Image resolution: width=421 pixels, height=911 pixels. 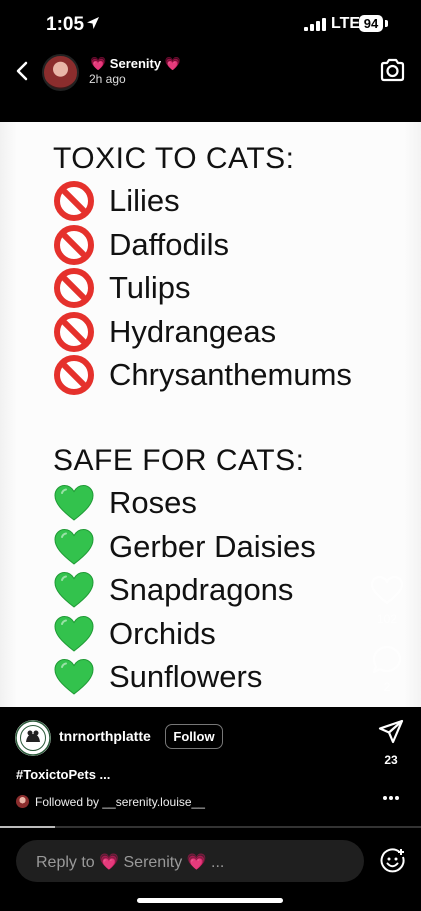 I want to click on share-count: 23, so click(x=391, y=760).